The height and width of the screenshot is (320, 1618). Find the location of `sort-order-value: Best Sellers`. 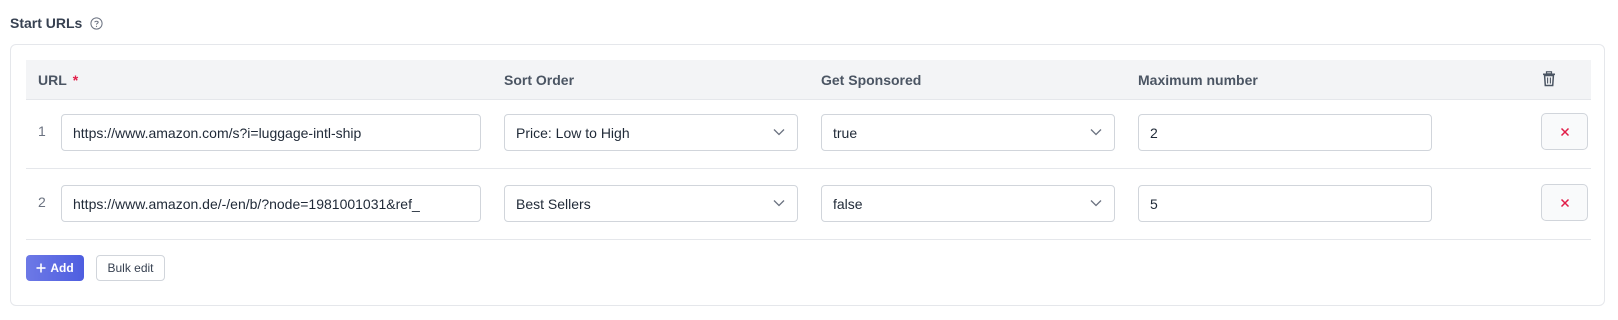

sort-order-value: Best Sellers is located at coordinates (553, 203).